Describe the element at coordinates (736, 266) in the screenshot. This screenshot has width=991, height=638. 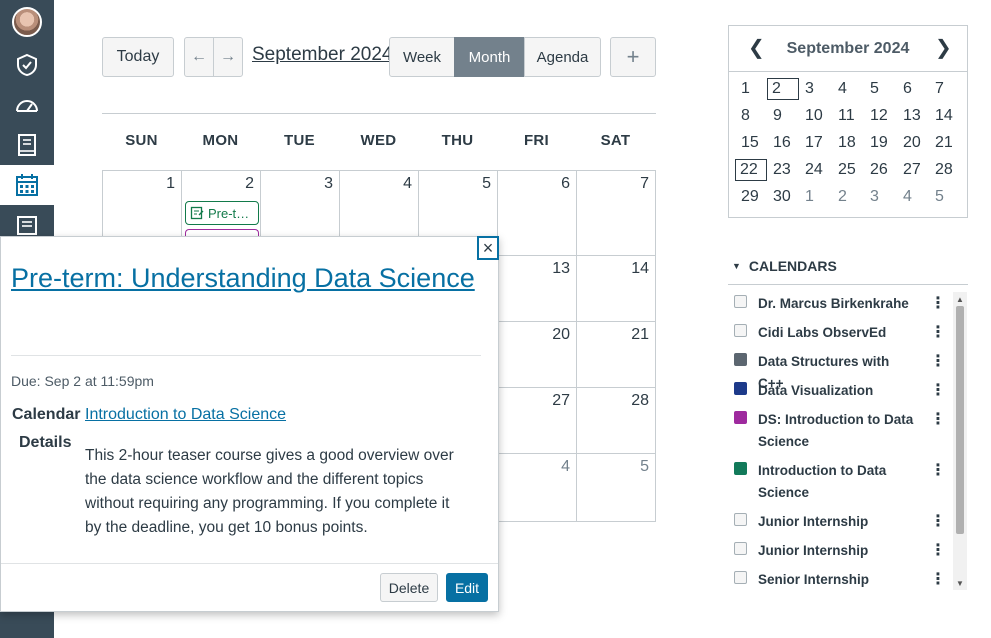
I see `caret-down-icon: ▼` at that location.